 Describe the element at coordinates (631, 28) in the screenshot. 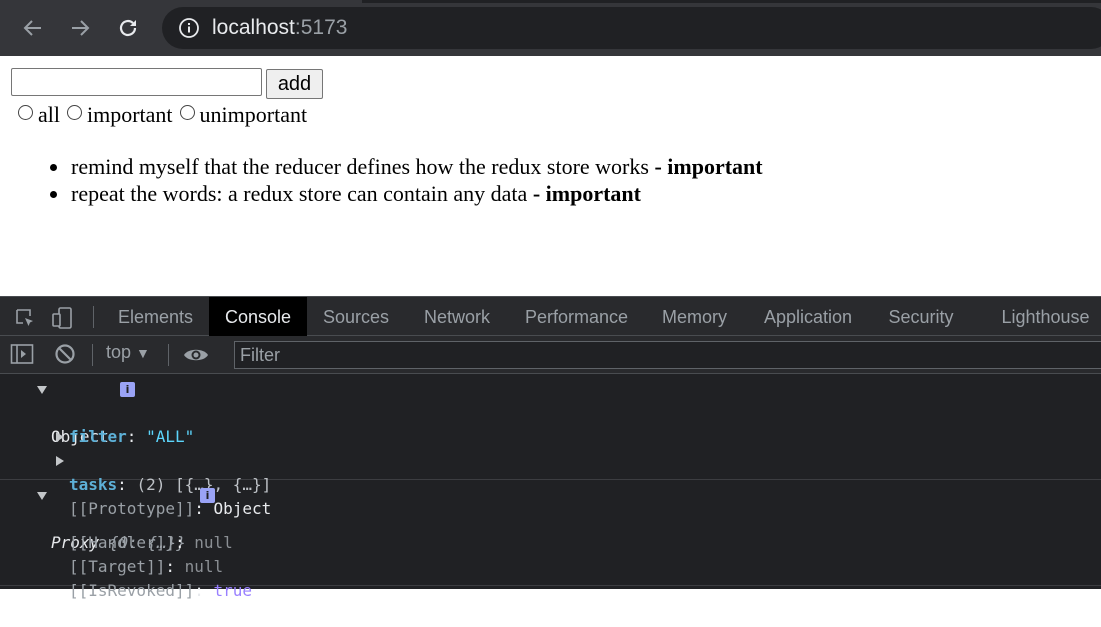

I see `address-bar: localhost:5173` at that location.